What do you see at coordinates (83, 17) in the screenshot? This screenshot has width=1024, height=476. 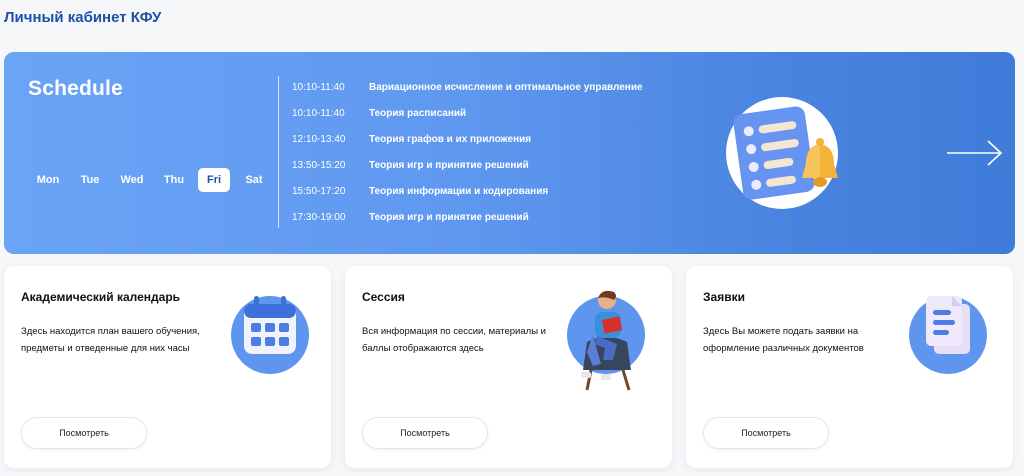 I see `page-title: Личный кабинет КФУ` at bounding box center [83, 17].